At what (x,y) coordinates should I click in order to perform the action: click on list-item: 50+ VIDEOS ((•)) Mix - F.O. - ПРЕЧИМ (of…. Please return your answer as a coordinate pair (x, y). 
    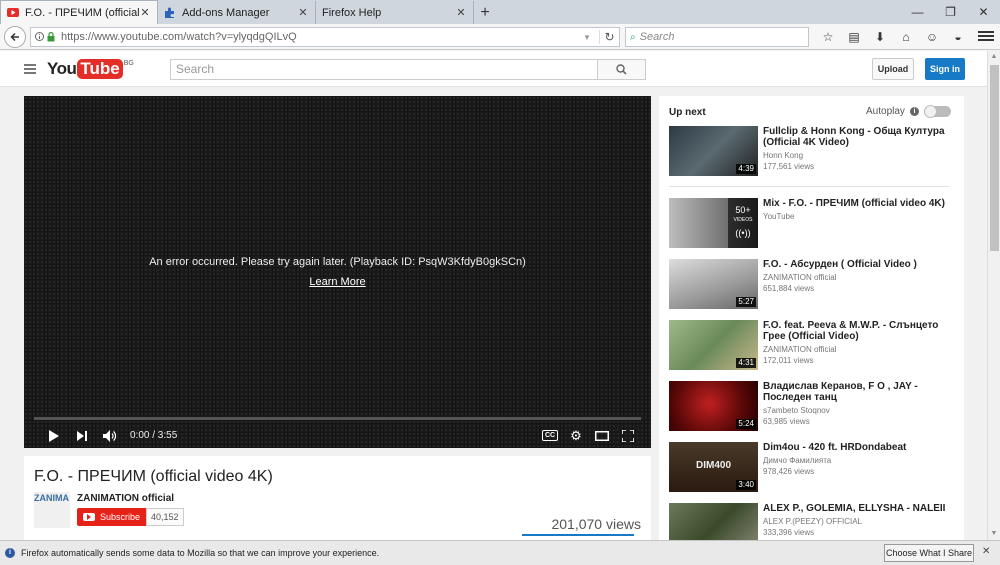
    Looking at the image, I should click on (814, 223).